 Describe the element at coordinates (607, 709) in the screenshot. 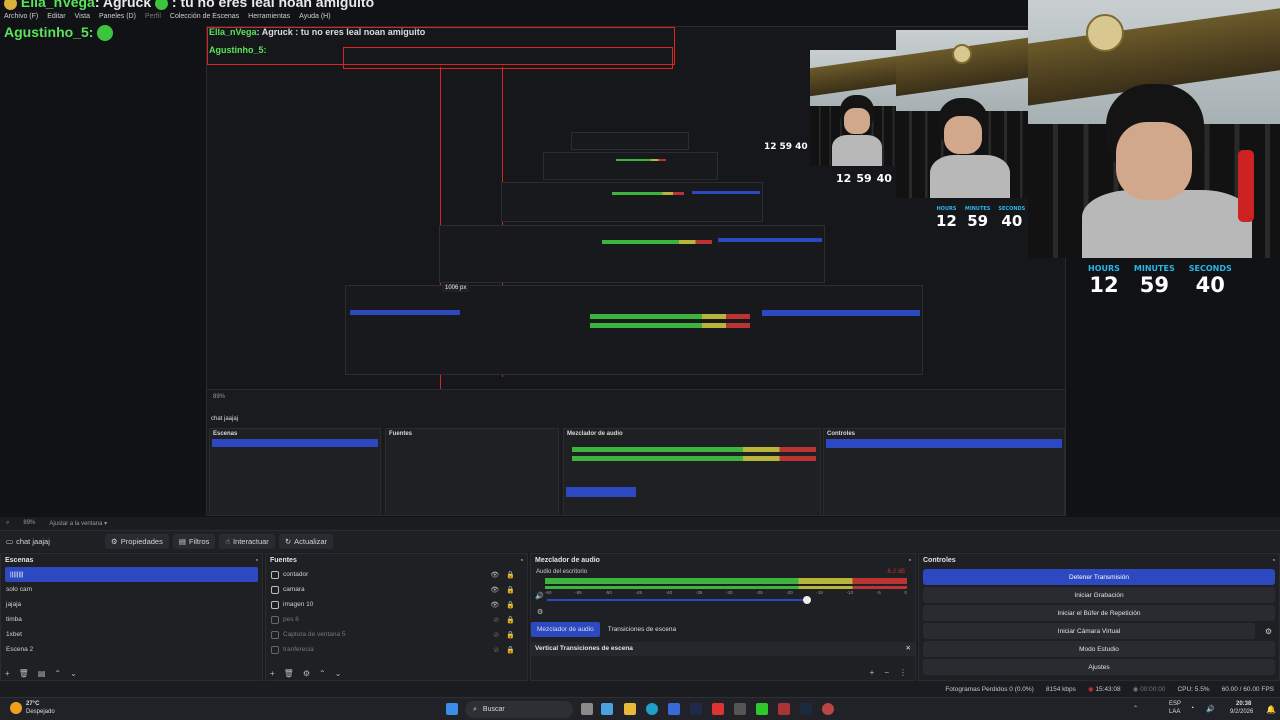

I see `widgets-icon` at that location.